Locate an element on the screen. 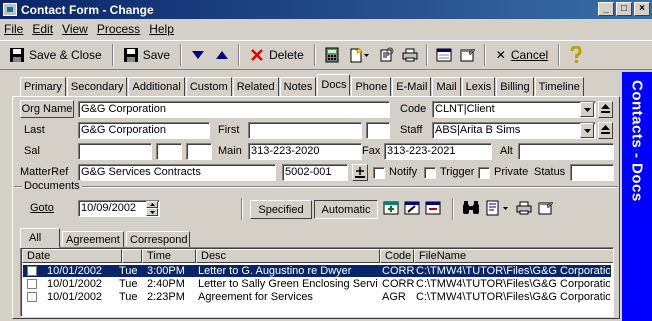 The width and height of the screenshot is (652, 321). tab-lexis: Lexis is located at coordinates (478, 86).